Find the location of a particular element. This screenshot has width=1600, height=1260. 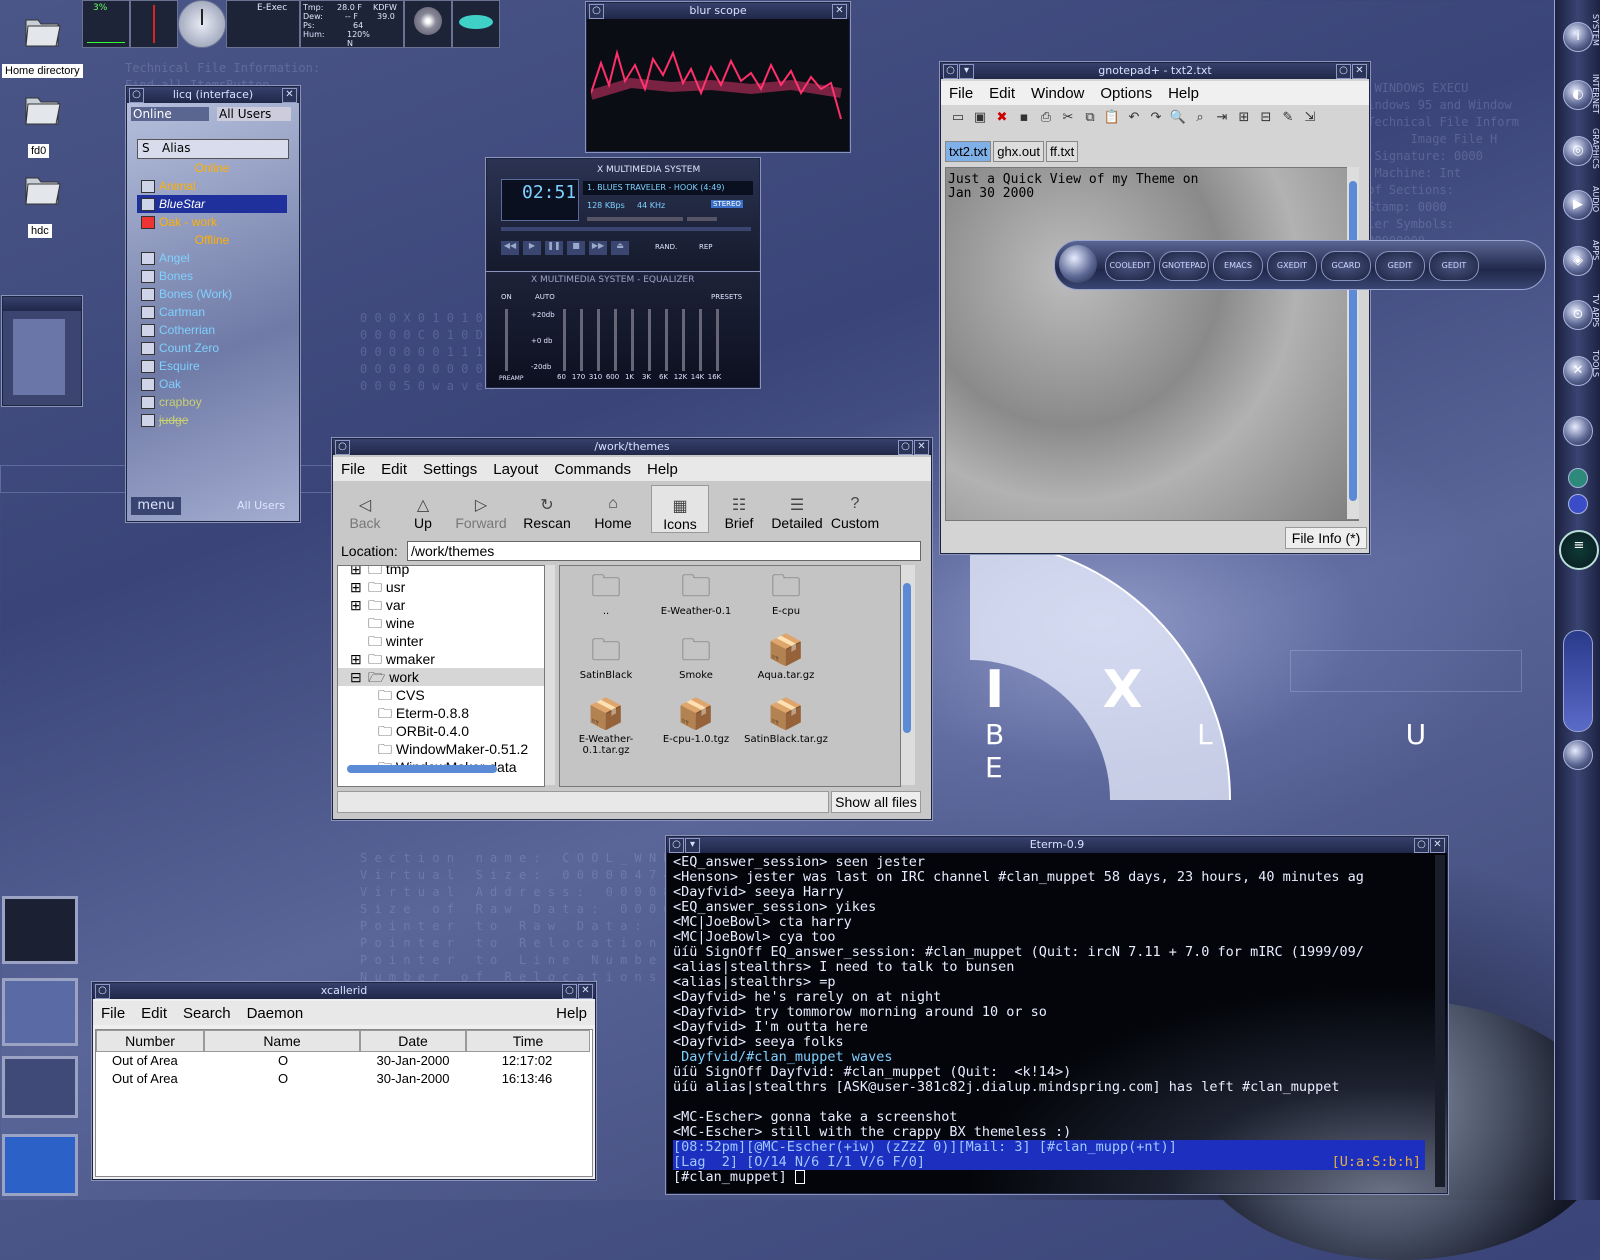

eq-preamp-slider is located at coordinates (506, 340).